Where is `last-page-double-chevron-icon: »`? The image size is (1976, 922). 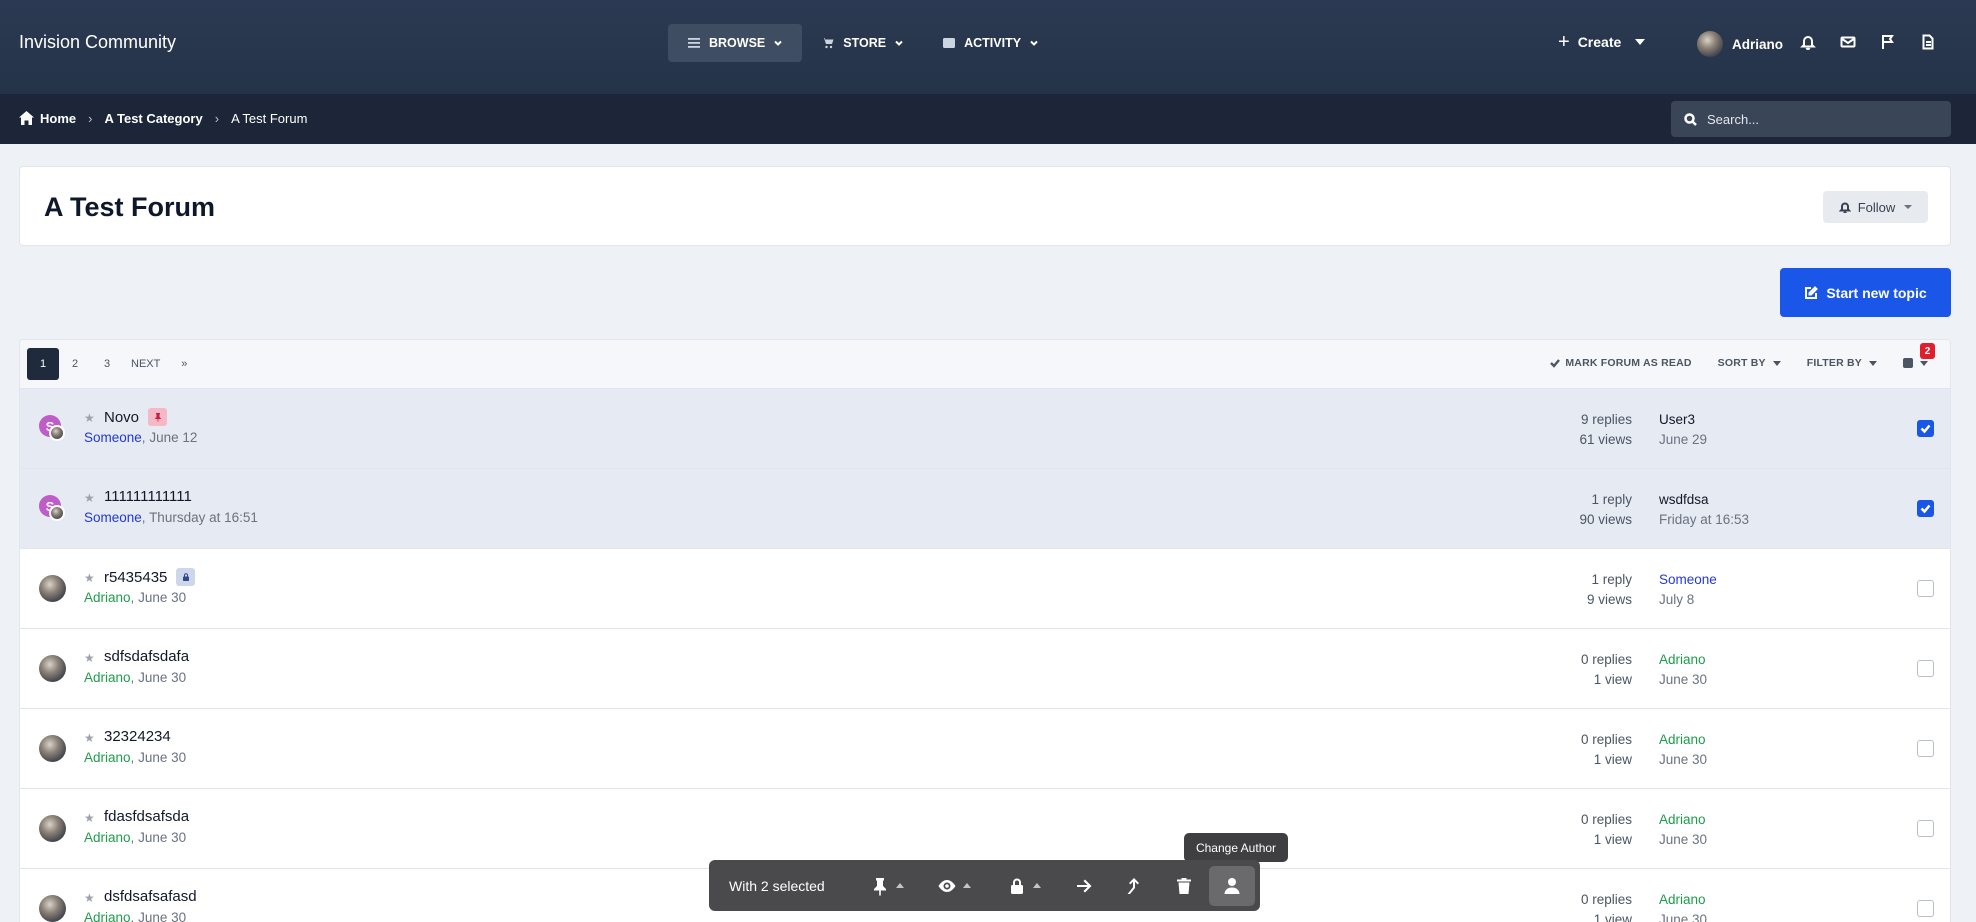
last-page-double-chevron-icon: » is located at coordinates (184, 364).